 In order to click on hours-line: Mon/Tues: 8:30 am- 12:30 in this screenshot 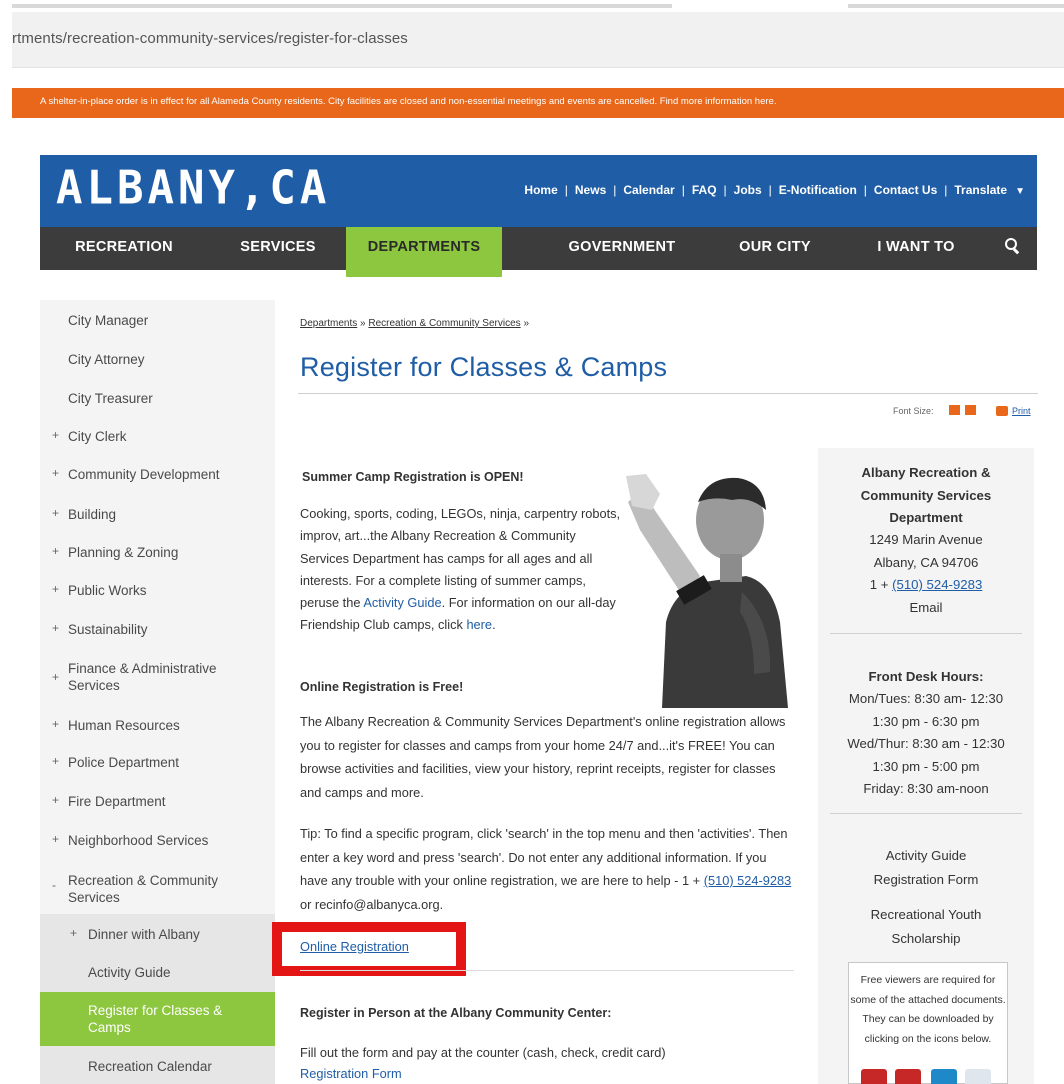, I will do `click(926, 698)`.